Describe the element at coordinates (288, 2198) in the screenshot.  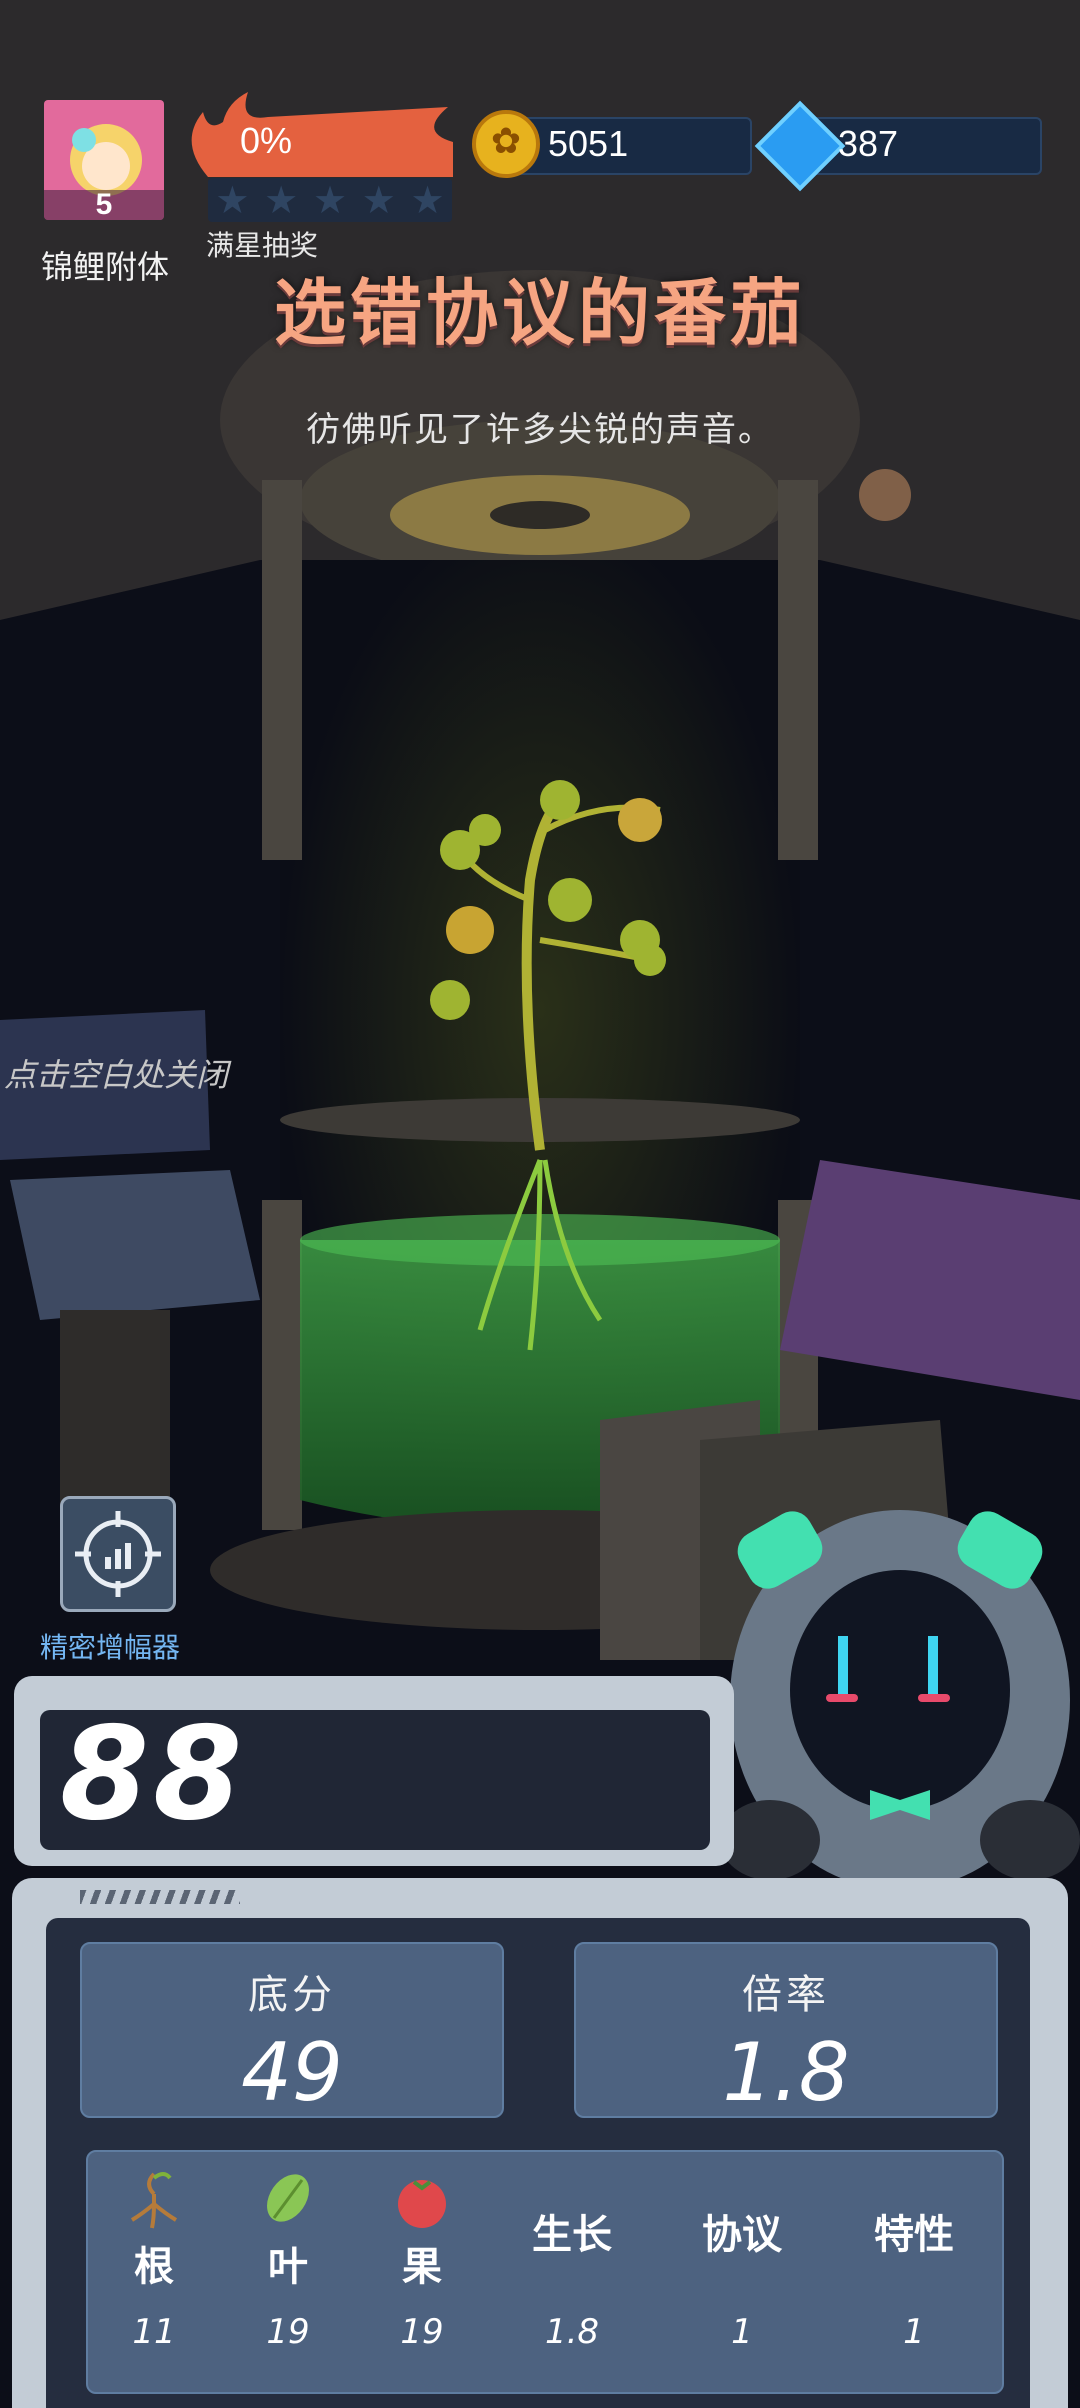
I see `leaf-icon` at that location.